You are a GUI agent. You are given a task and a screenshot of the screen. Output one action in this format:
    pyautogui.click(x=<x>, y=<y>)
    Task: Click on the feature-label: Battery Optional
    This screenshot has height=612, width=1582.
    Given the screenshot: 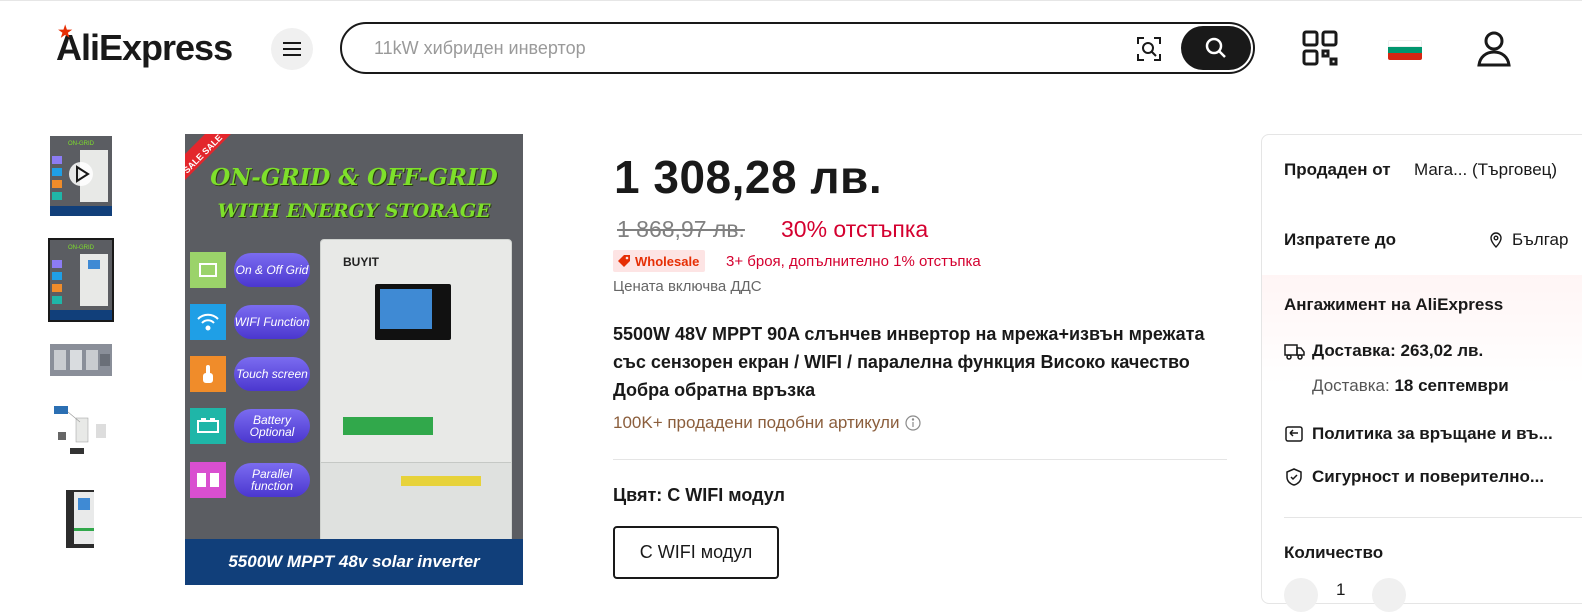 What is the action you would take?
    pyautogui.click(x=272, y=426)
    